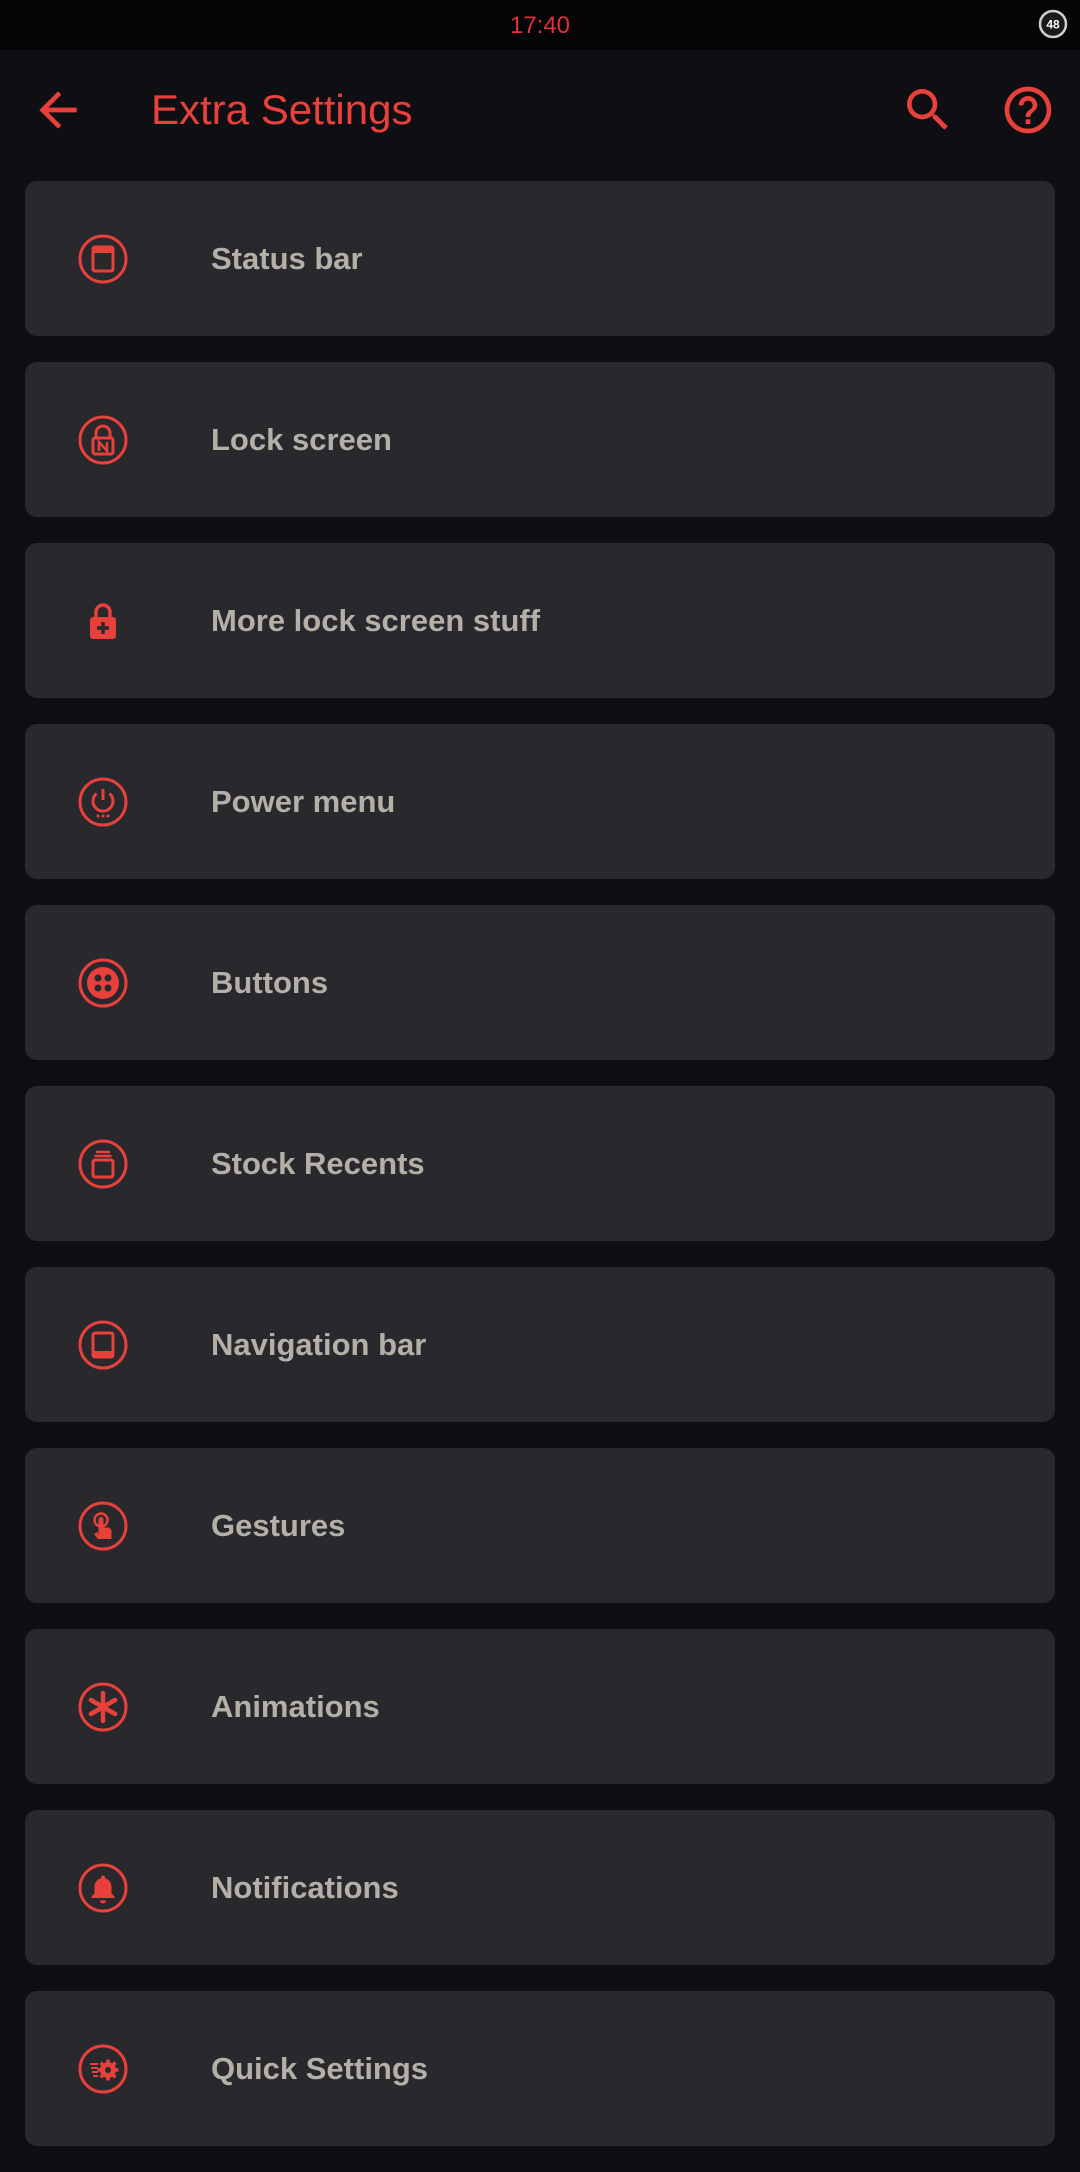 This screenshot has width=1080, height=2172. I want to click on battery-level: 48, so click(1053, 25).